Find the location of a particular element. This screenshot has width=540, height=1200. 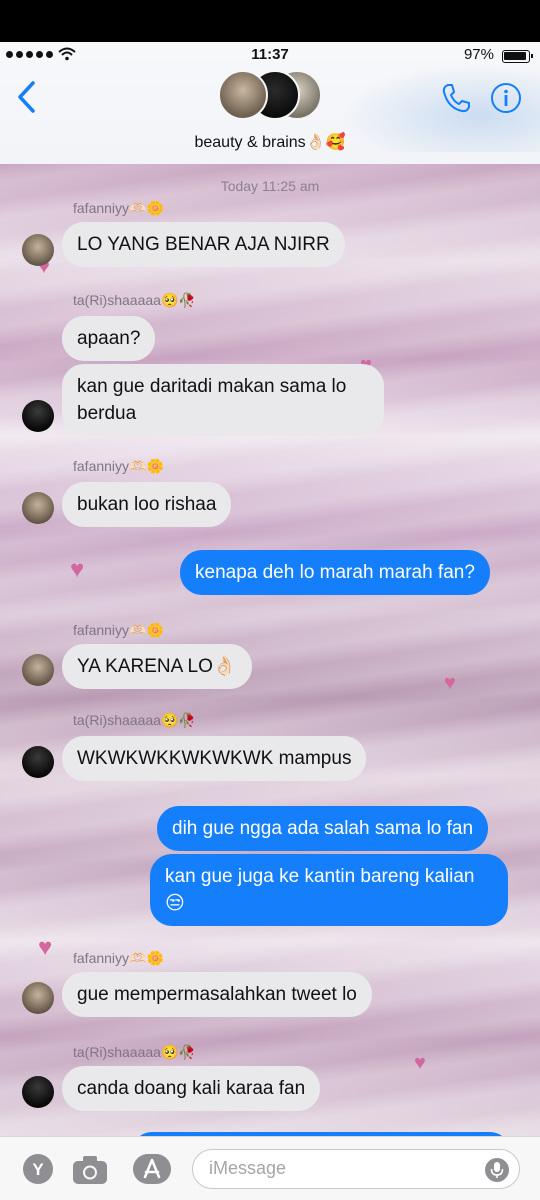

timestamp: Today 11:25 am is located at coordinates (270, 186).